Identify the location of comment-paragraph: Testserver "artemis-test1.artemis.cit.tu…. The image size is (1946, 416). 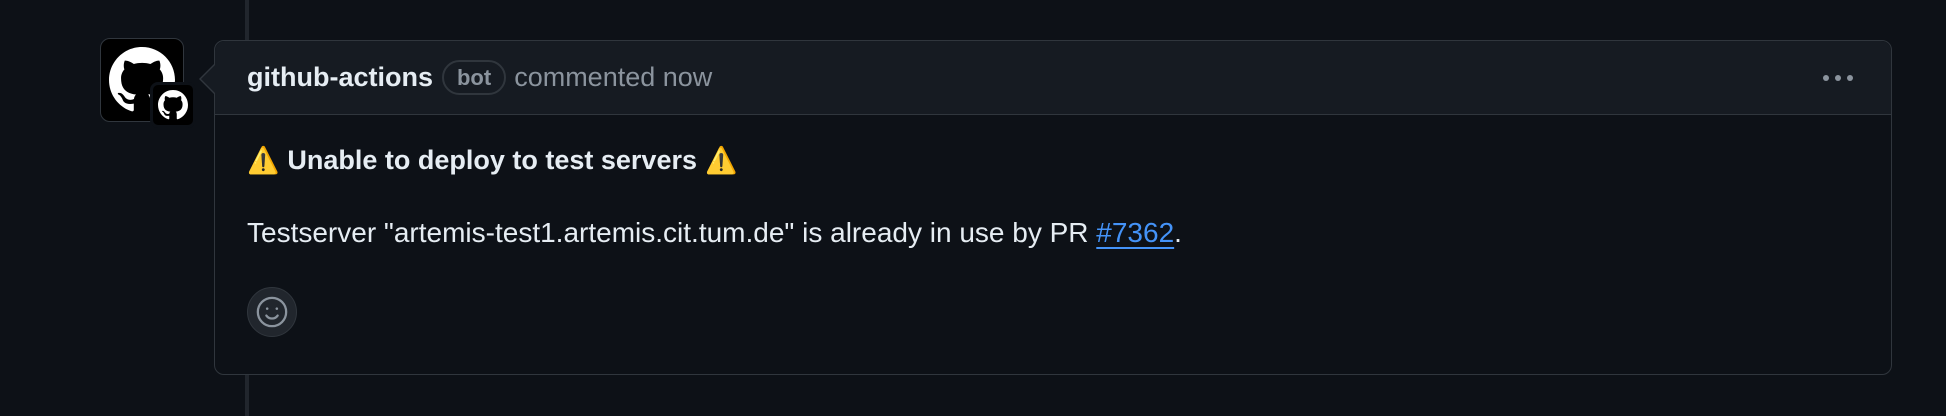
(1053, 233).